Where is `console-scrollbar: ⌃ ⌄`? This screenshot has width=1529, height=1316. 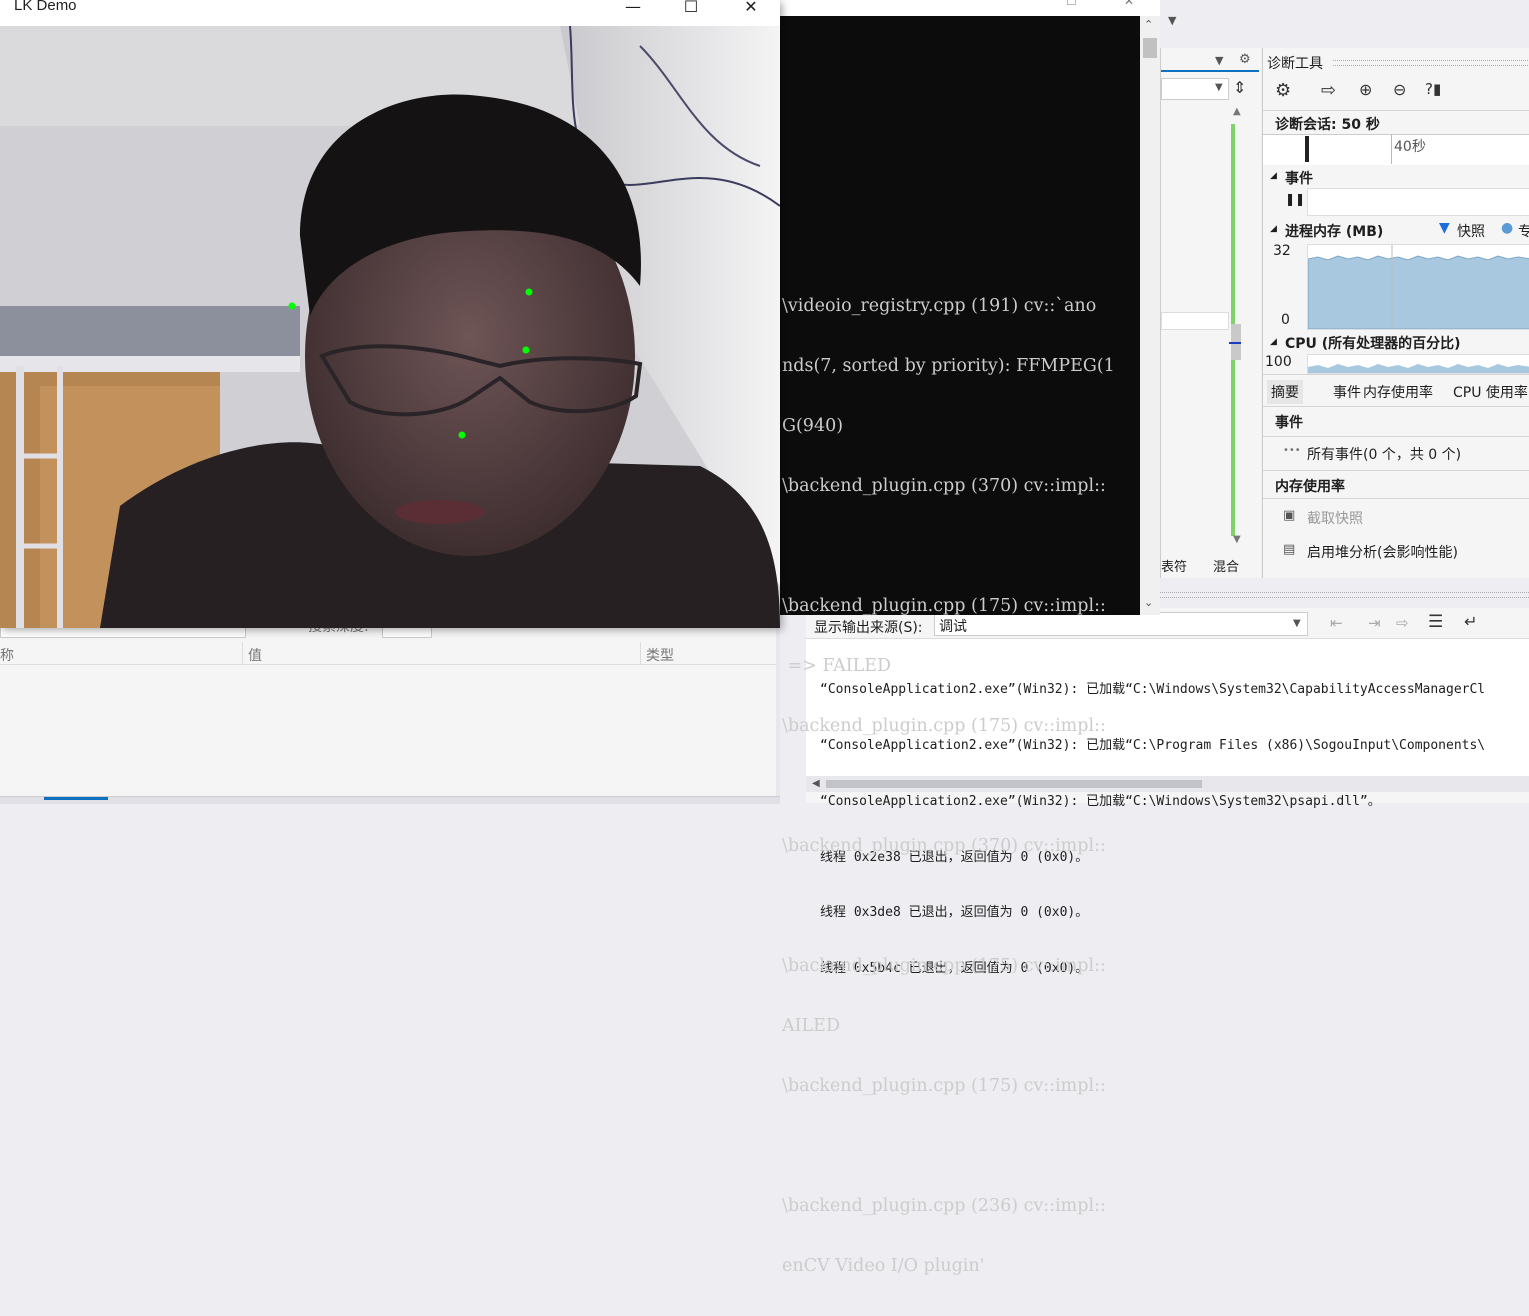 console-scrollbar: ⌃ ⌄ is located at coordinates (1150, 315).